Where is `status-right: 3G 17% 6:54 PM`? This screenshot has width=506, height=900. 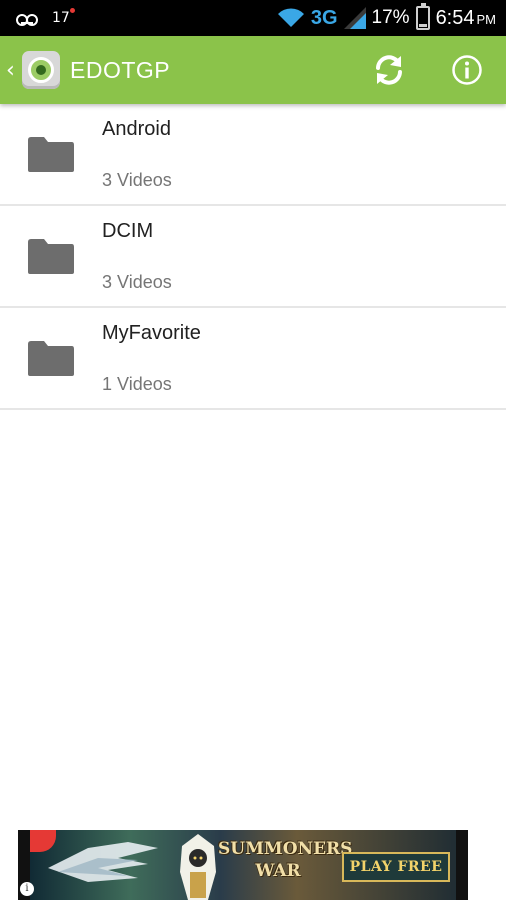 status-right: 3G 17% 6:54 PM is located at coordinates (391, 16).